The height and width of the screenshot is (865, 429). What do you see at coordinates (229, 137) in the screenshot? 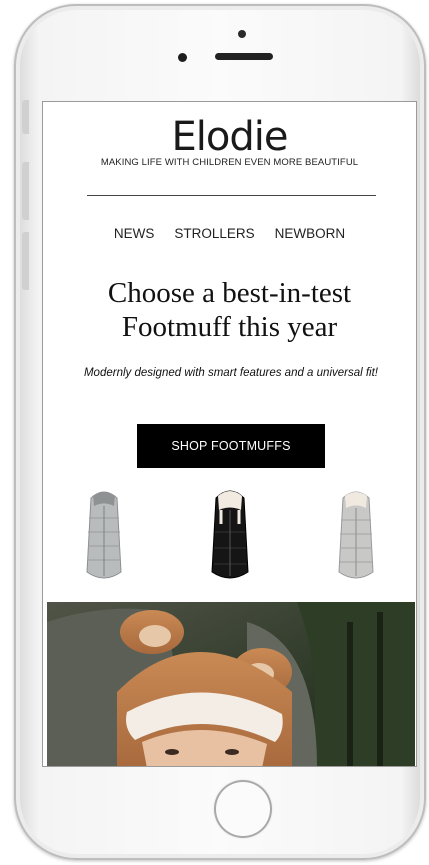
I see `brand-logo: Elodie` at bounding box center [229, 137].